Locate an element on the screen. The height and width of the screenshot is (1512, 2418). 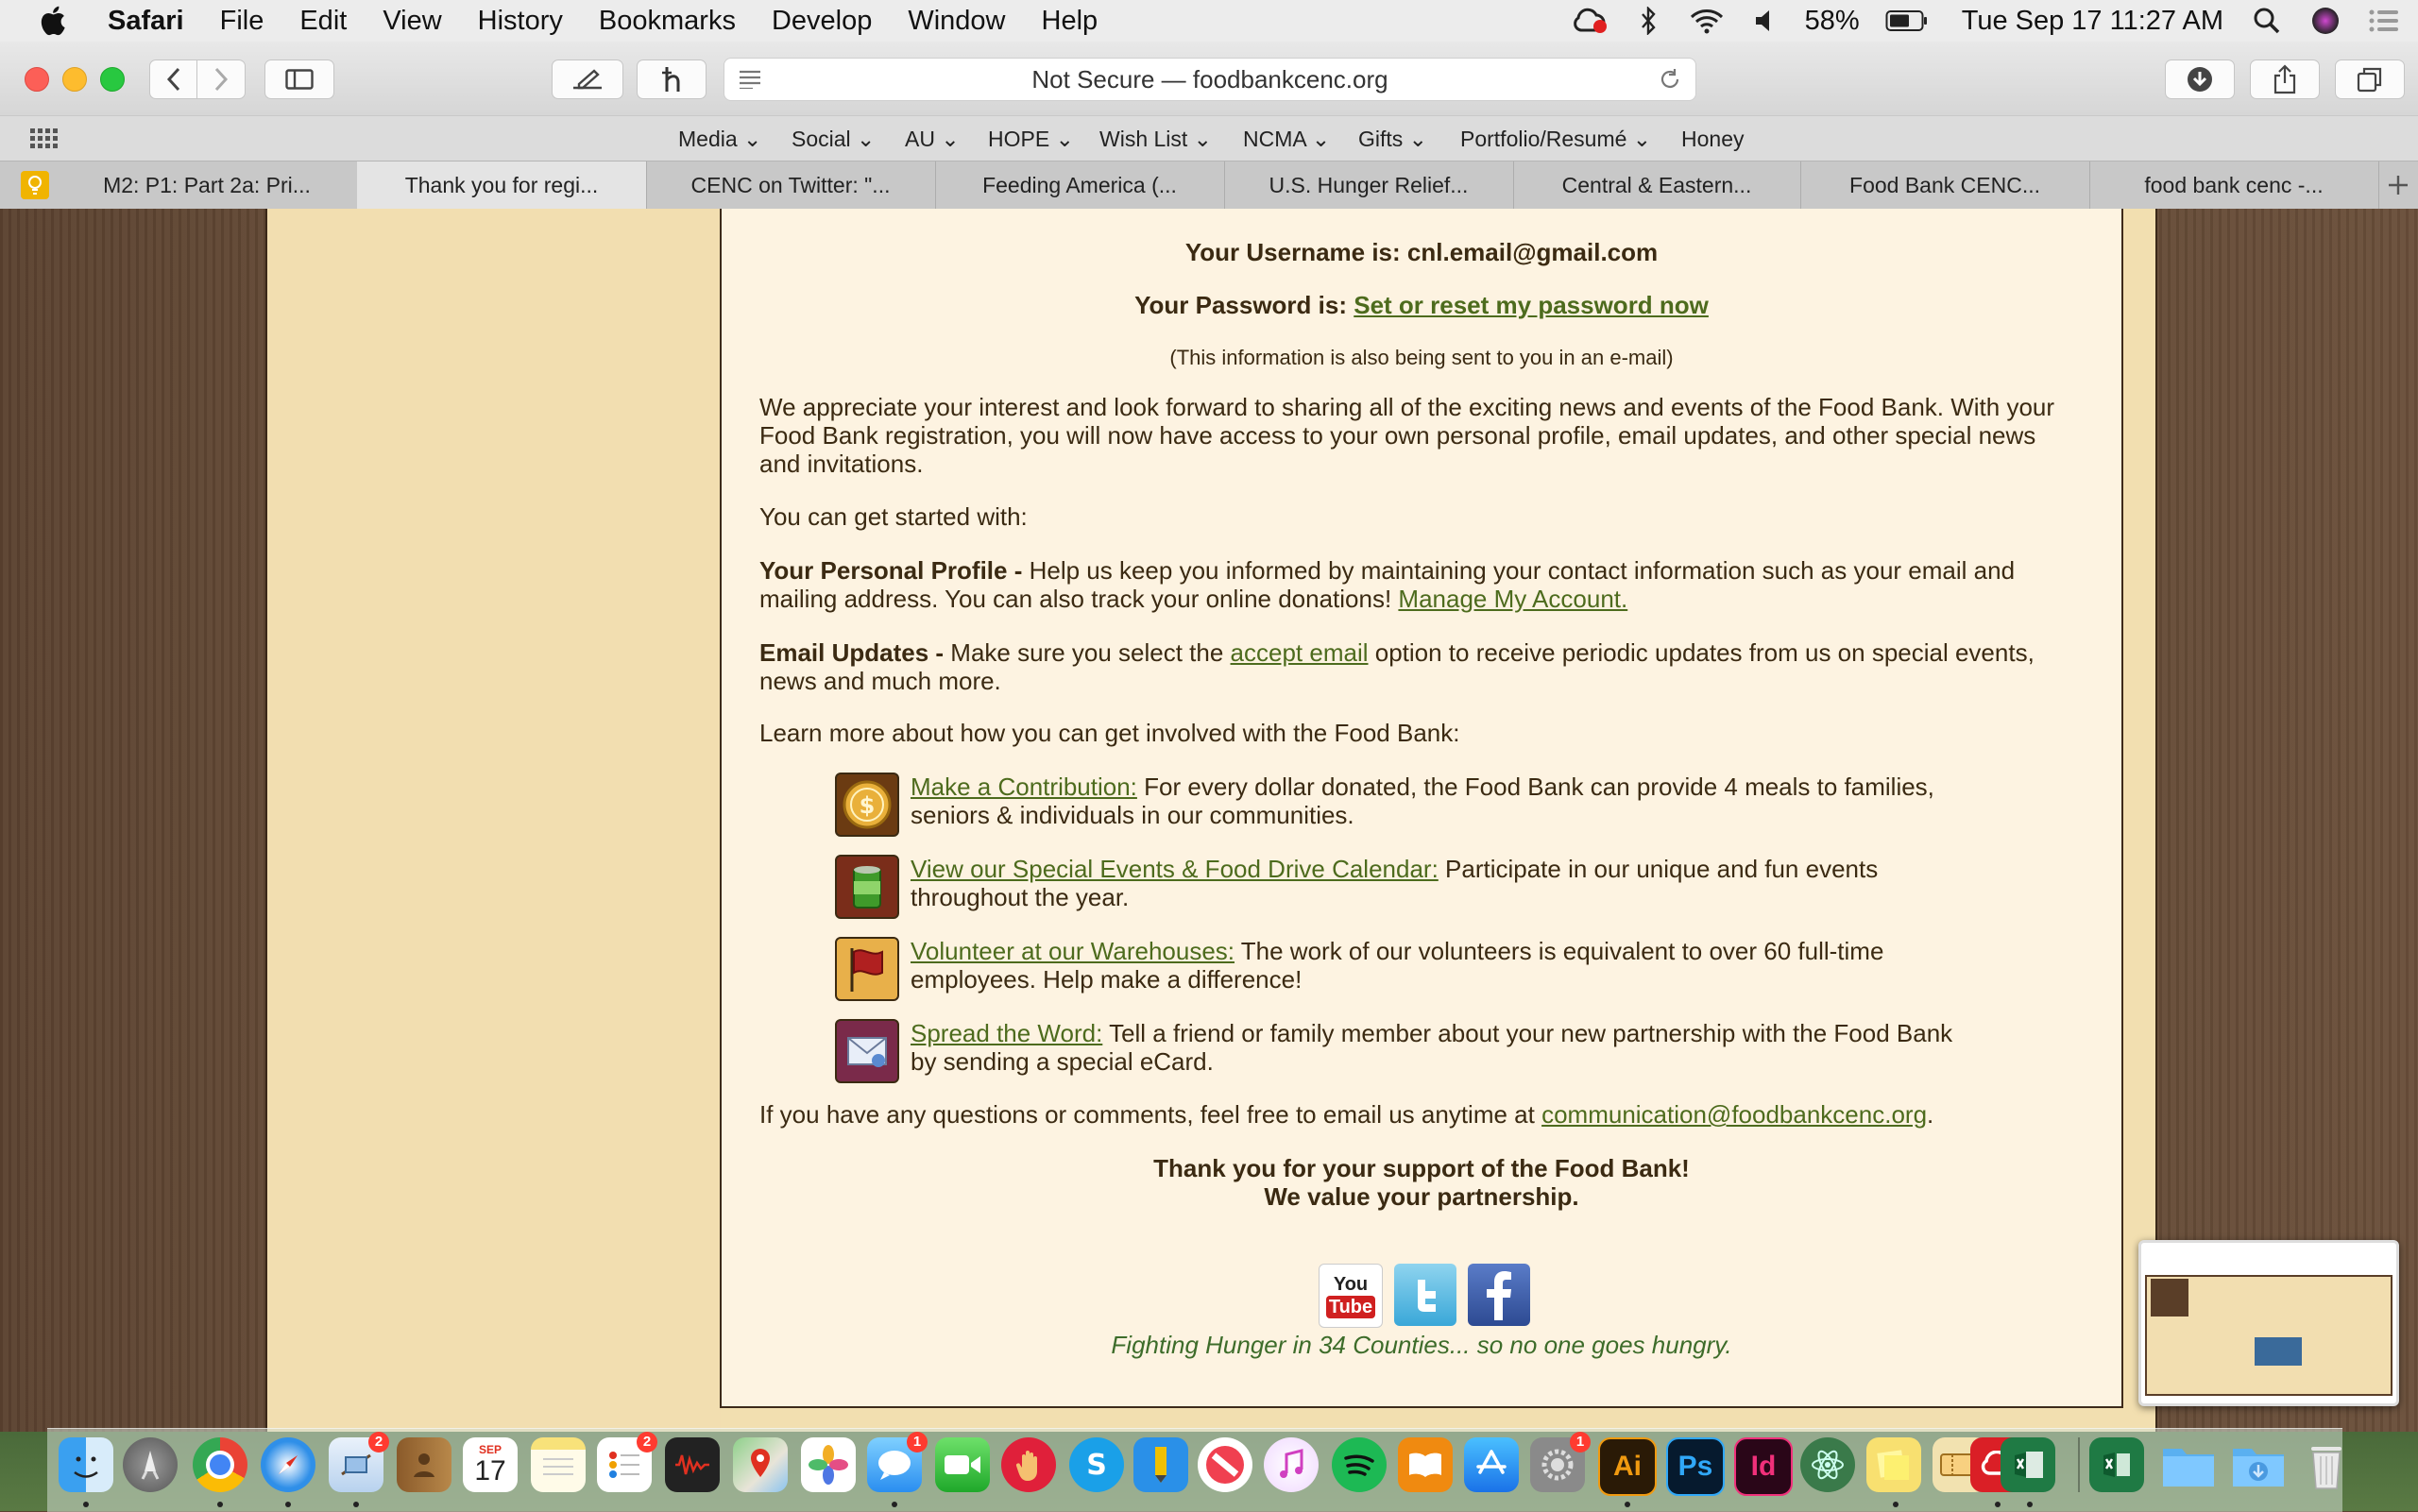
volume-icon is located at coordinates (1765, 21).